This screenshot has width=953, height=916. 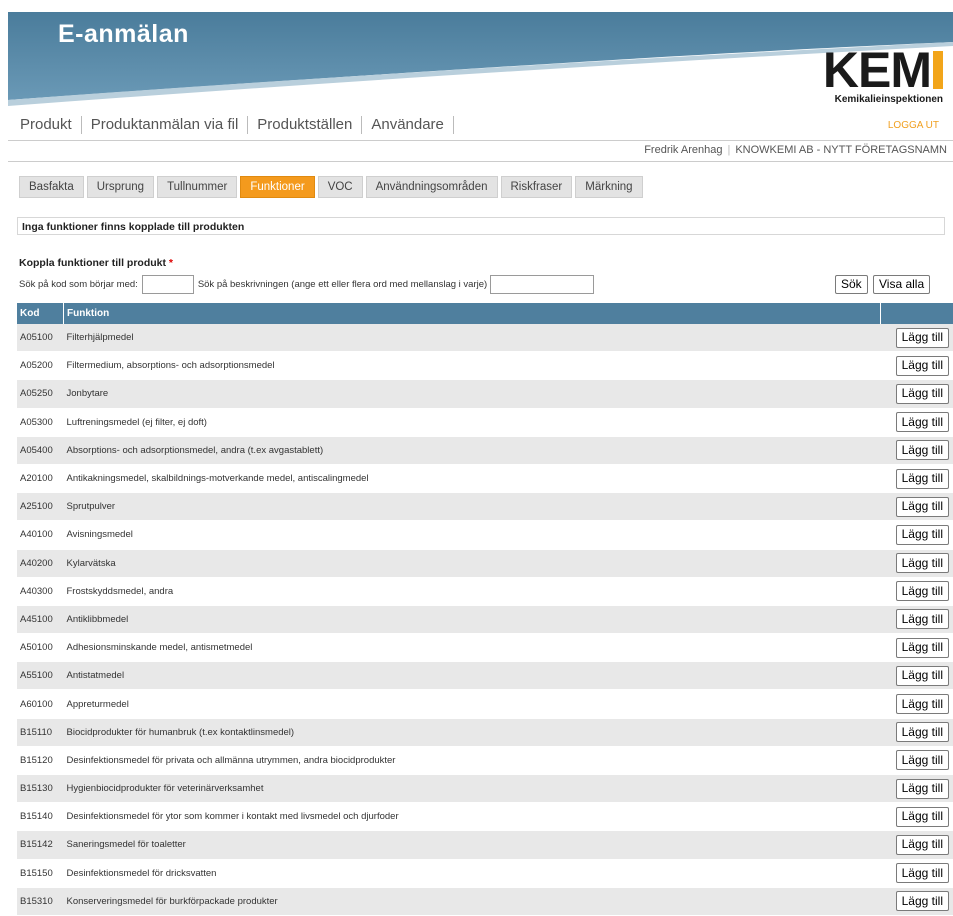 I want to click on cell-kod: A50100, so click(x=40, y=648).